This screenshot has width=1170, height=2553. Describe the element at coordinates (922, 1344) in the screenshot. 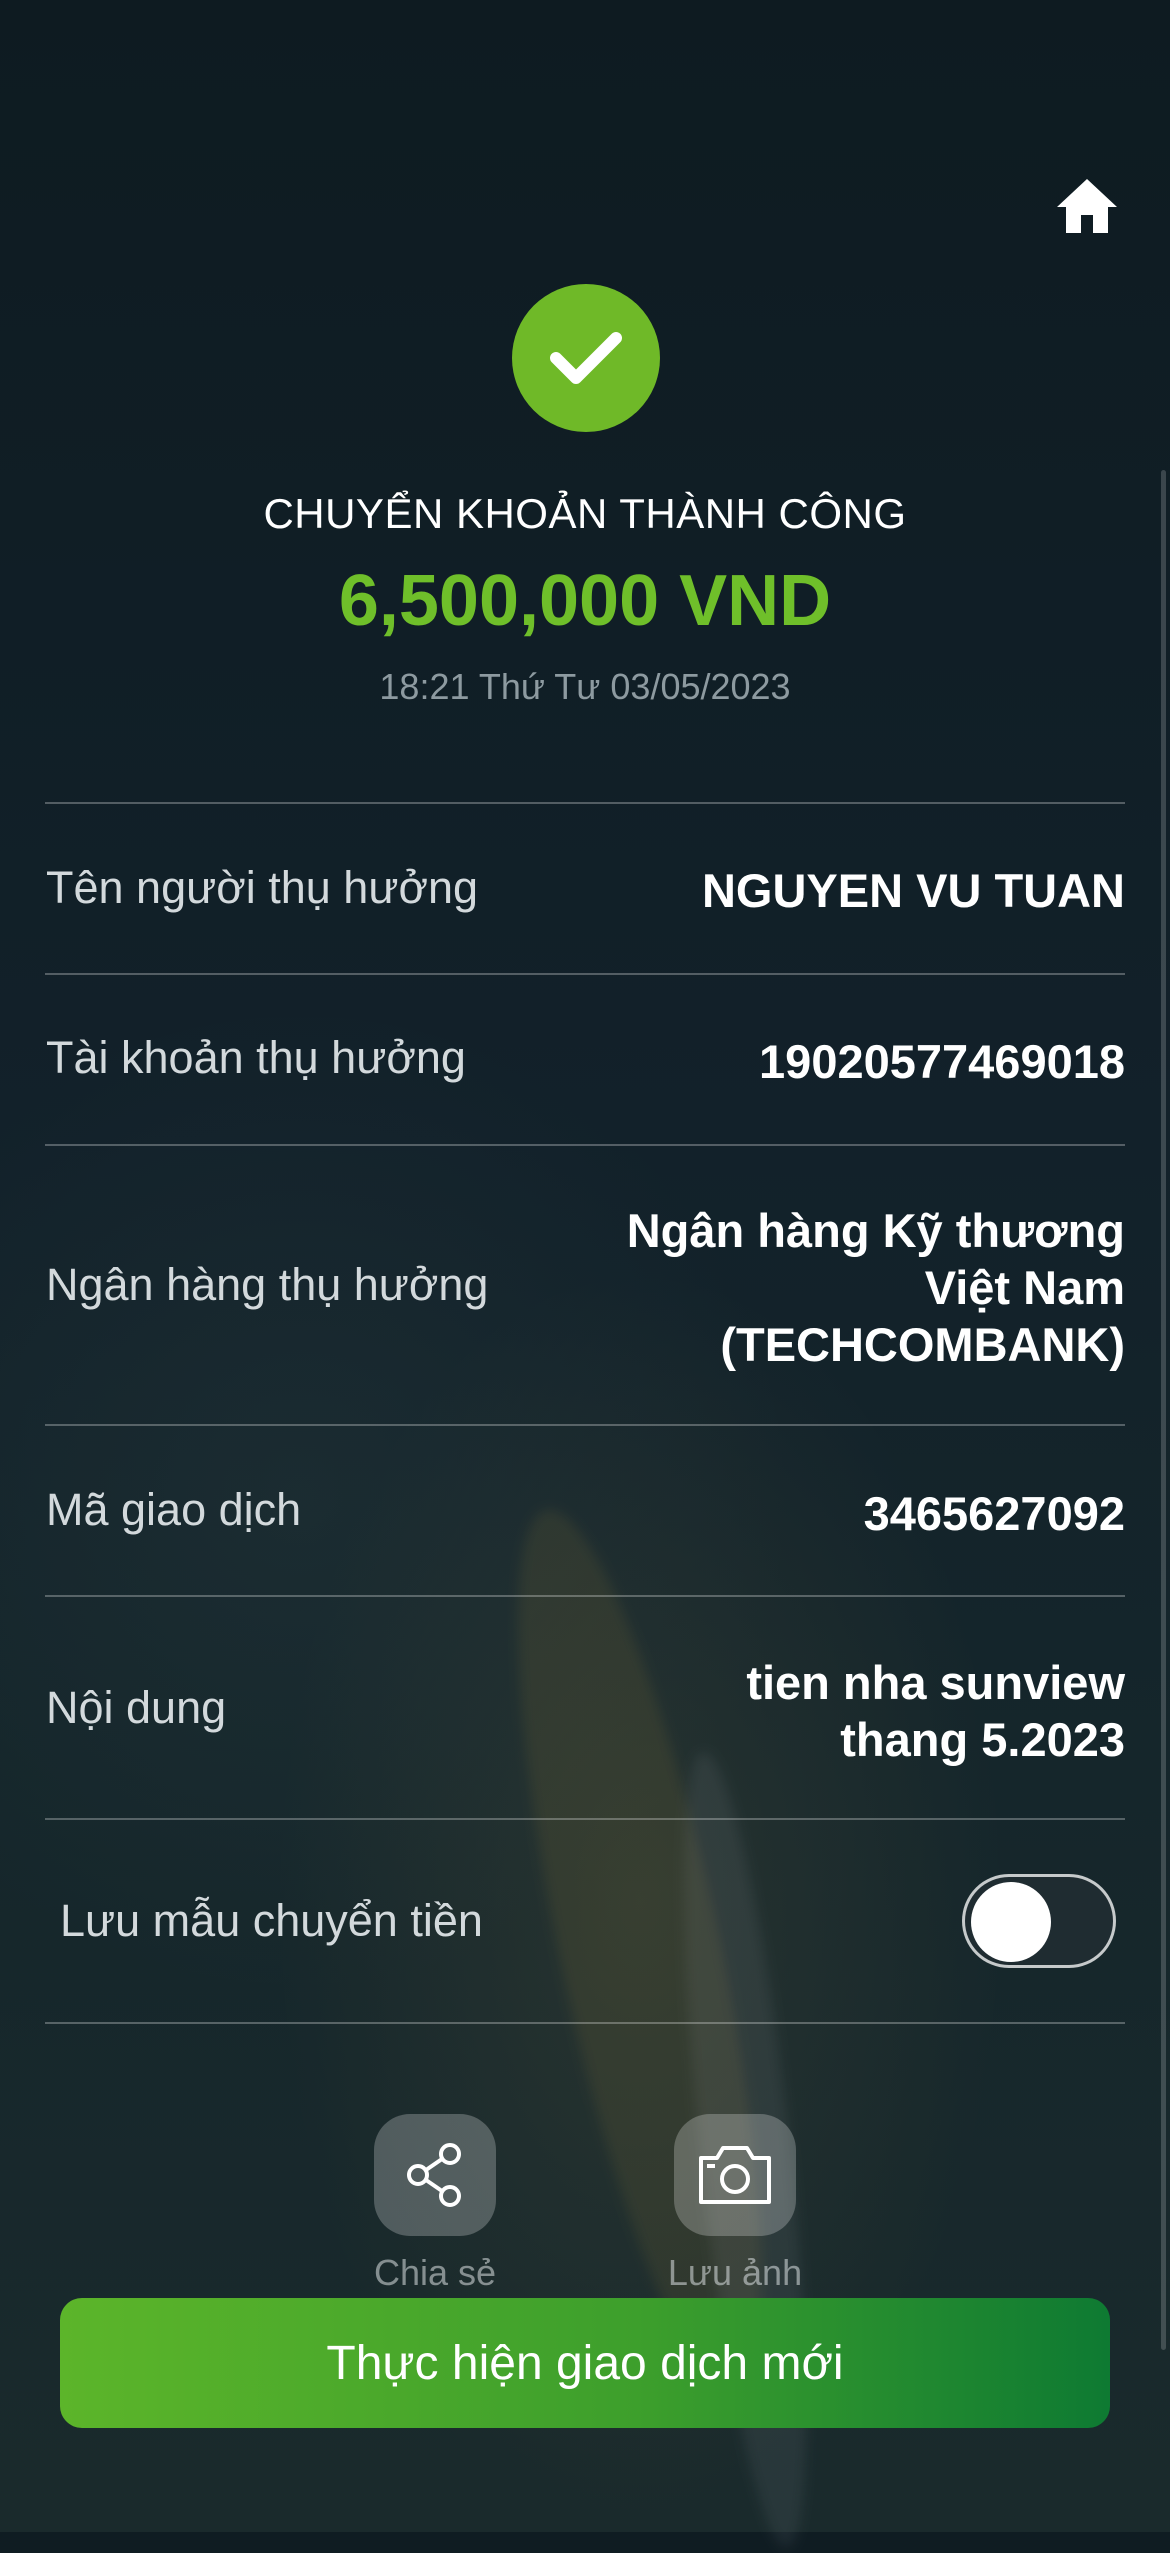

I see `bank-name-line: (TECHCOMBANK)` at that location.